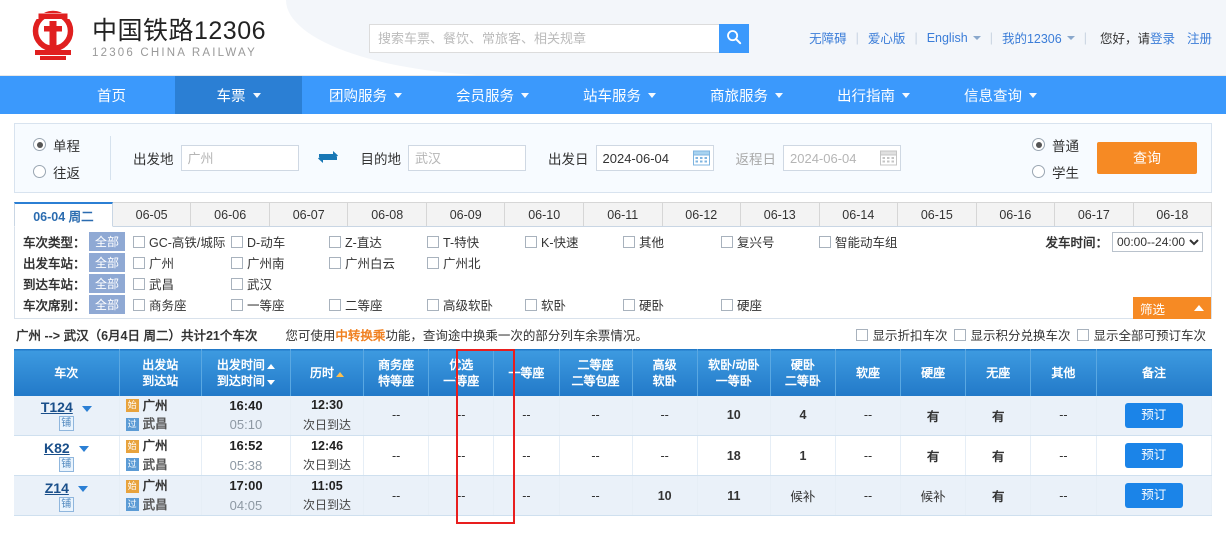 Image resolution: width=1226 pixels, height=551 pixels. What do you see at coordinates (901, 334) in the screenshot?
I see `checkbox-show-discount-trains: 显示折扣车次` at bounding box center [901, 334].